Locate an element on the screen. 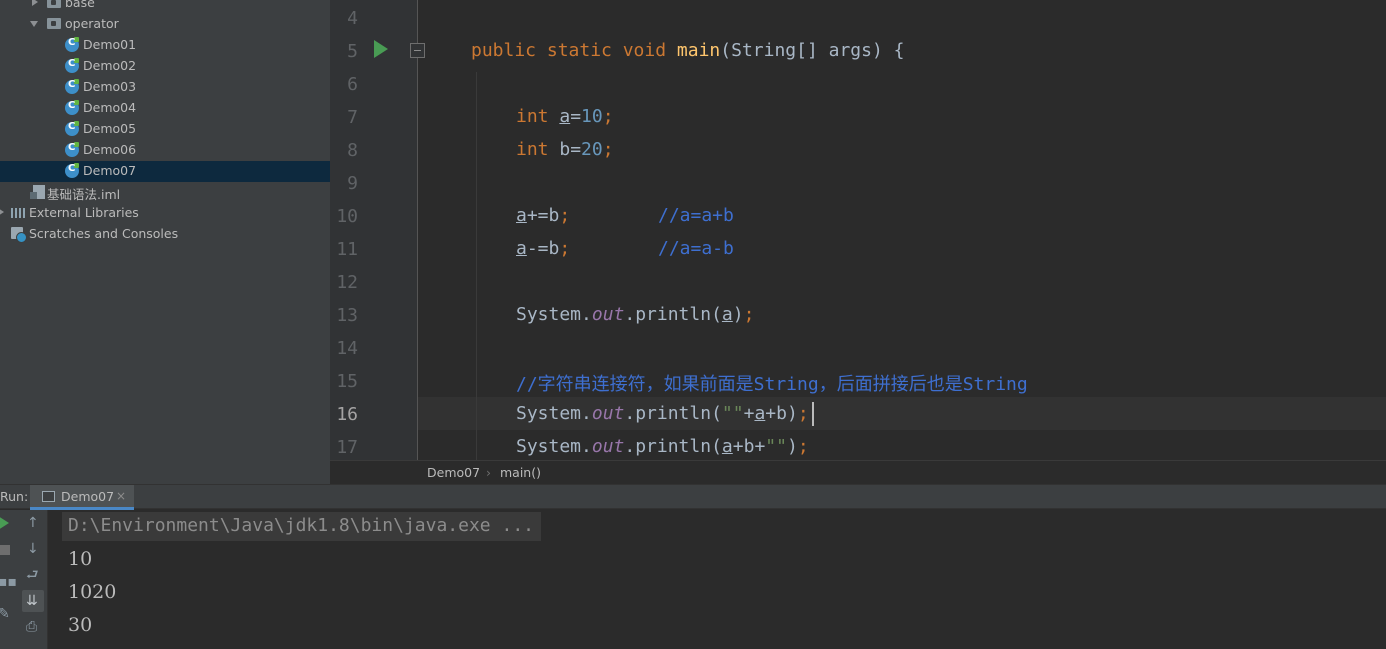  line-number: 13 is located at coordinates (347, 315).